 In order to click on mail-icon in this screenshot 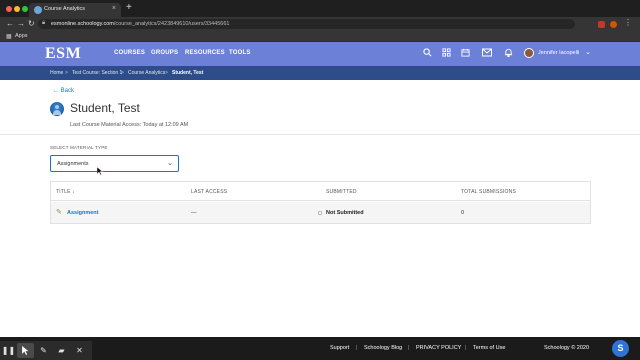, I will do `click(487, 53)`.